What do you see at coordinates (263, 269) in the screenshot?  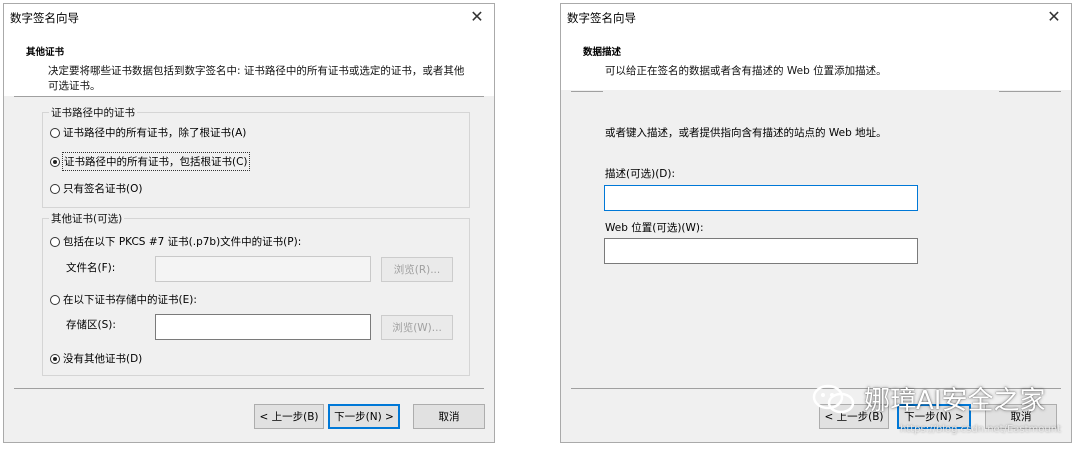 I see `file-name-input` at bounding box center [263, 269].